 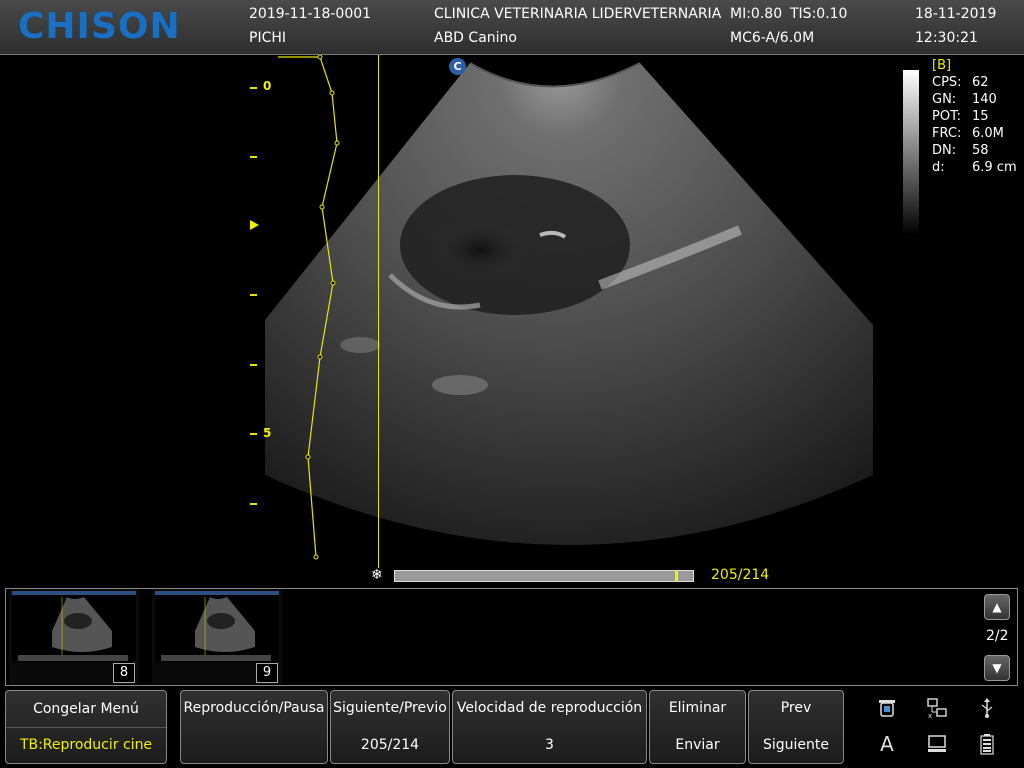 I want to click on next-label: Siguiente, so click(x=795, y=745).